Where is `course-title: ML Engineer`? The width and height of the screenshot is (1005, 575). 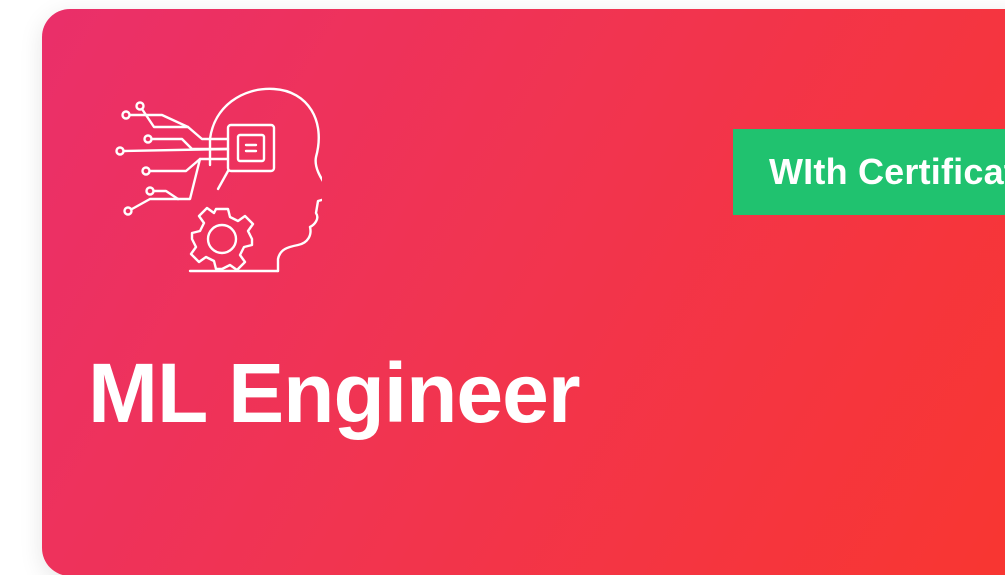 course-title: ML Engineer is located at coordinates (334, 393).